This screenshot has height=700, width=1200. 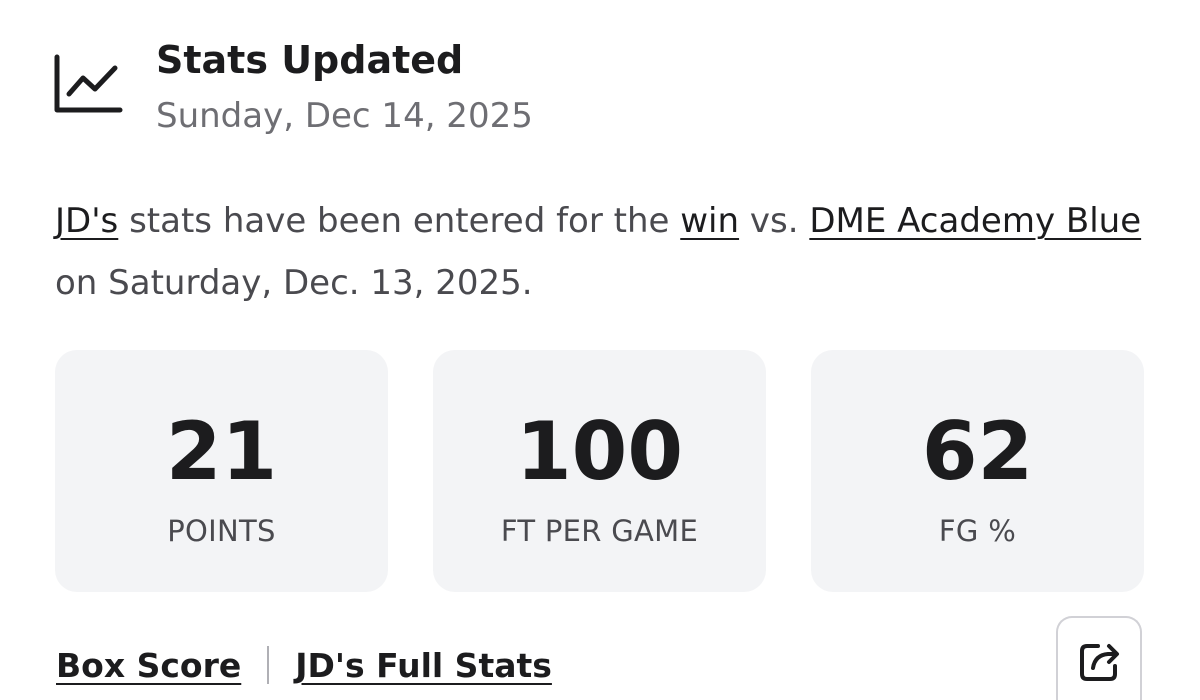 I want to click on stat-card-fg-percent: 62 FG %, so click(x=977, y=471).